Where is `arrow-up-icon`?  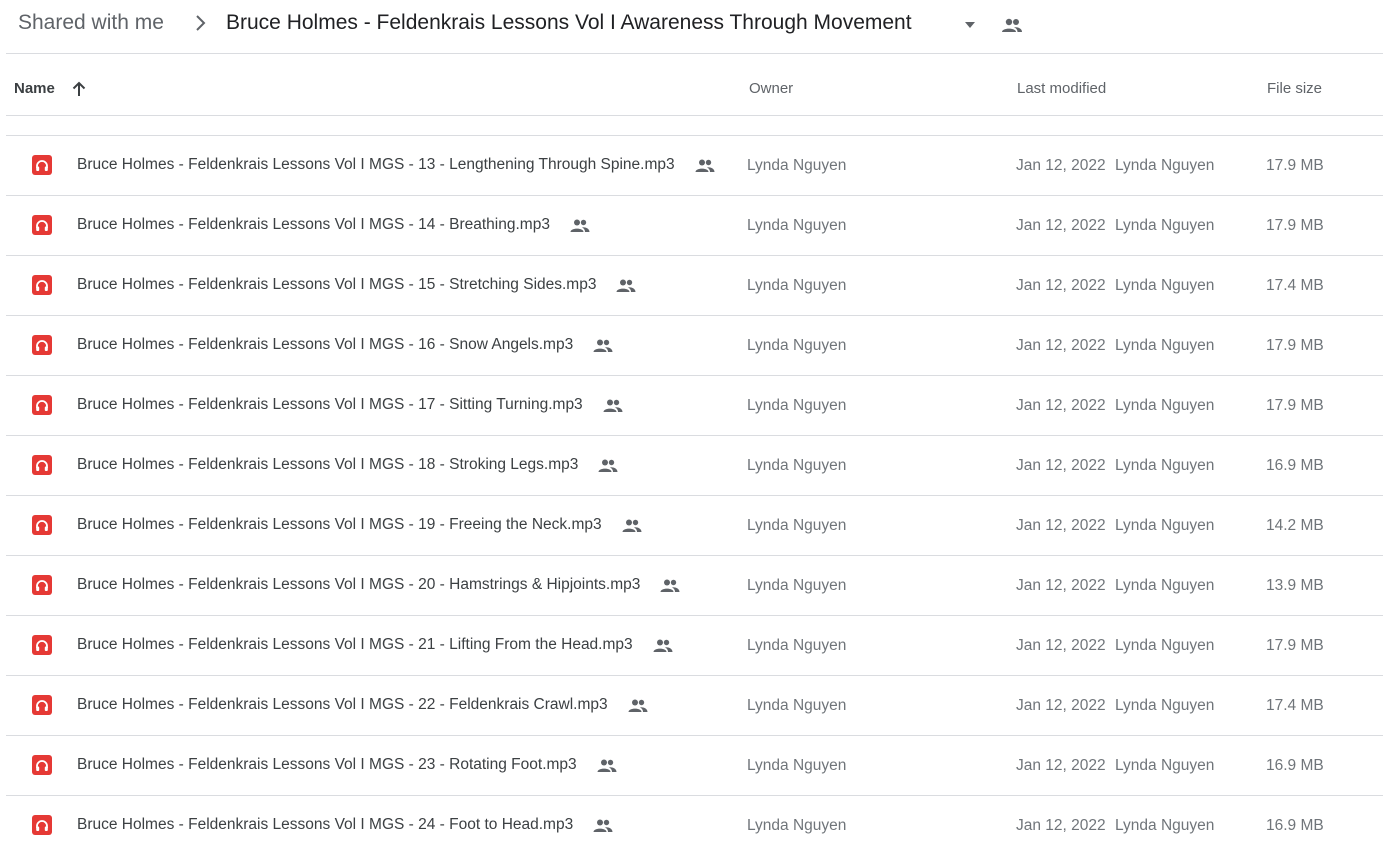 arrow-up-icon is located at coordinates (79, 89).